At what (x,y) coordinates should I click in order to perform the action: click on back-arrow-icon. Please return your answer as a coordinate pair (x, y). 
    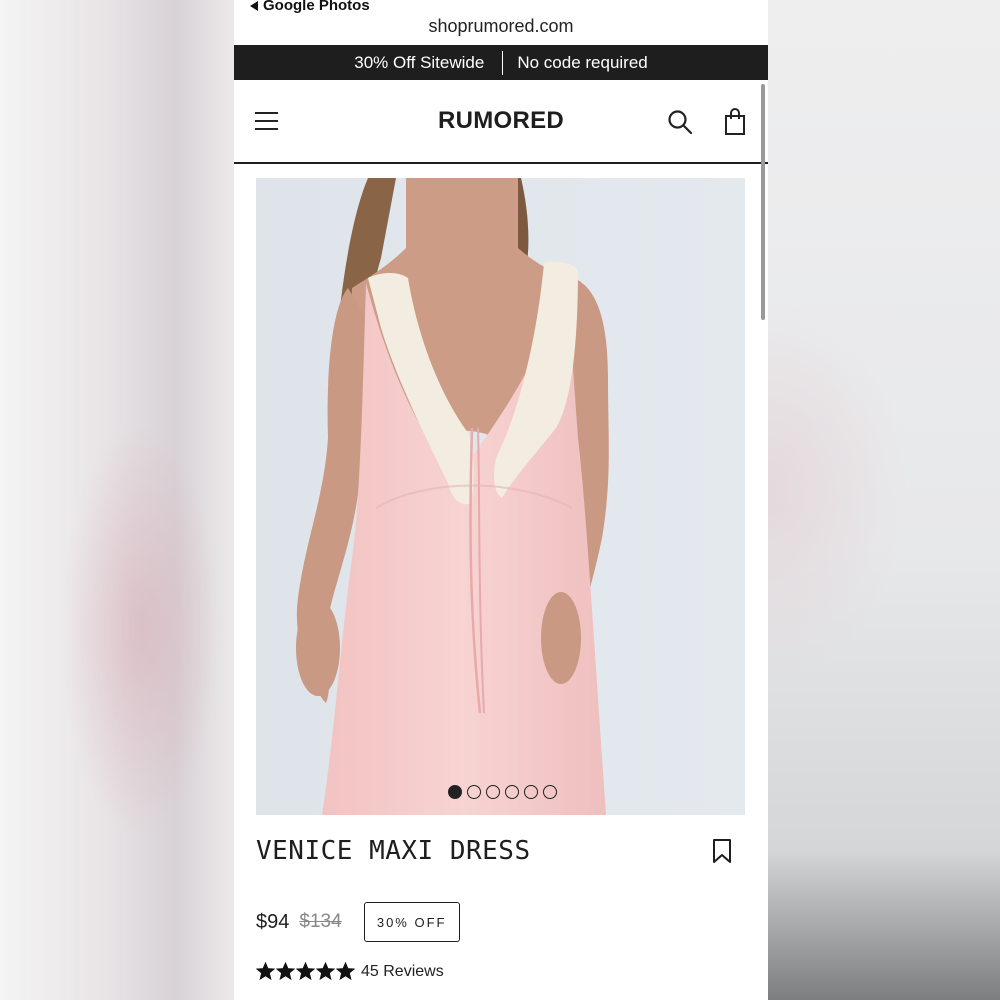
    Looking at the image, I should click on (254, 5).